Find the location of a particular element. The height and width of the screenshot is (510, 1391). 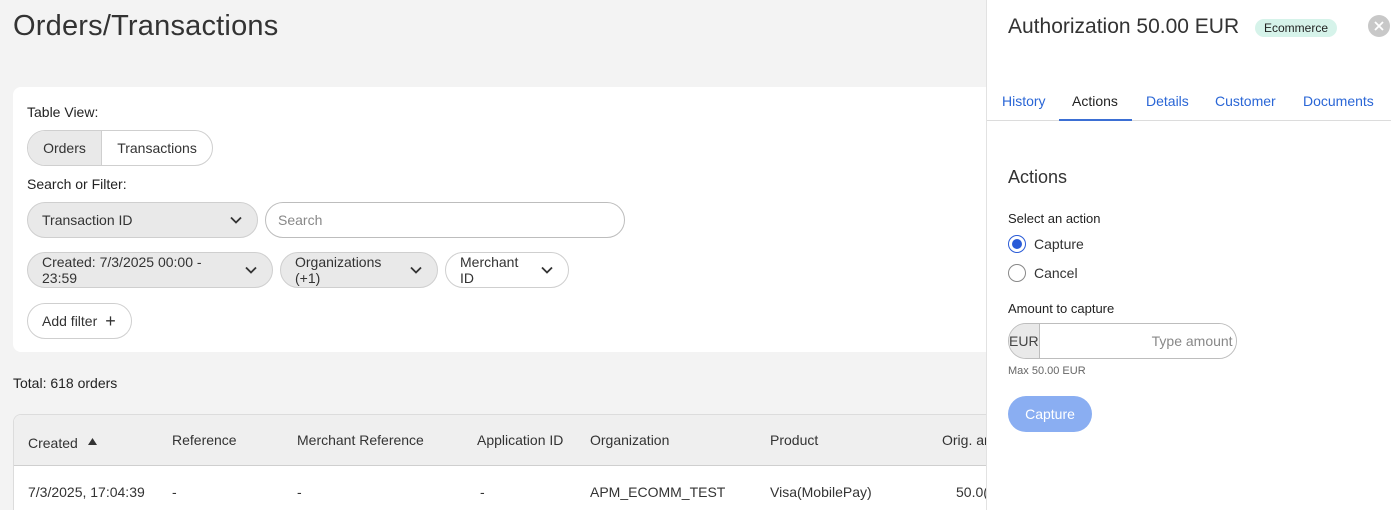

tab-history: History is located at coordinates (1024, 101).